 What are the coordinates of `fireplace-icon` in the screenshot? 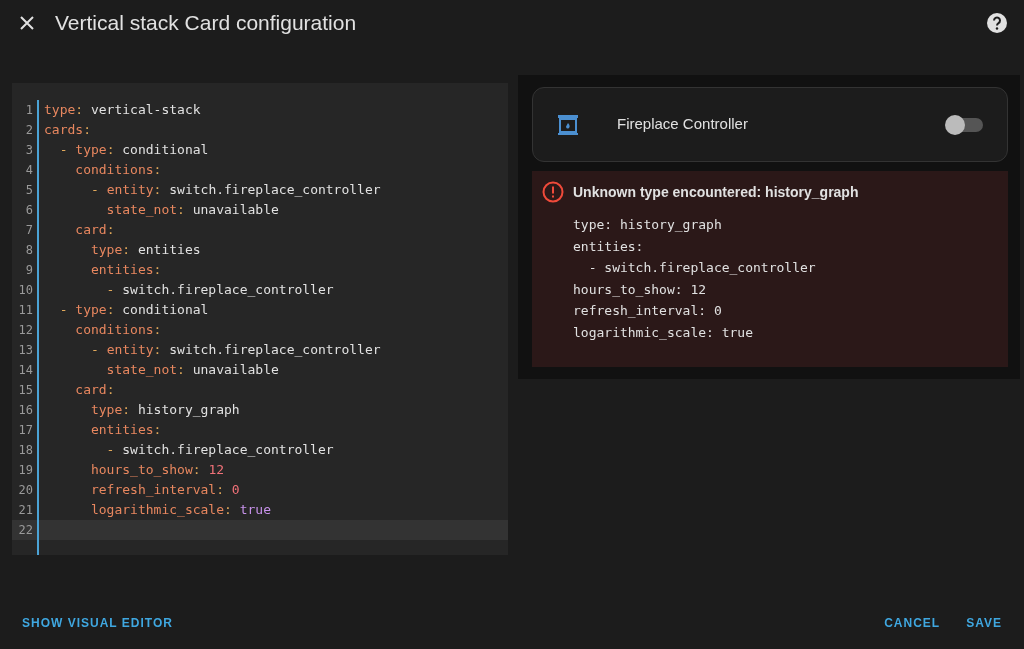 It's located at (568, 124).